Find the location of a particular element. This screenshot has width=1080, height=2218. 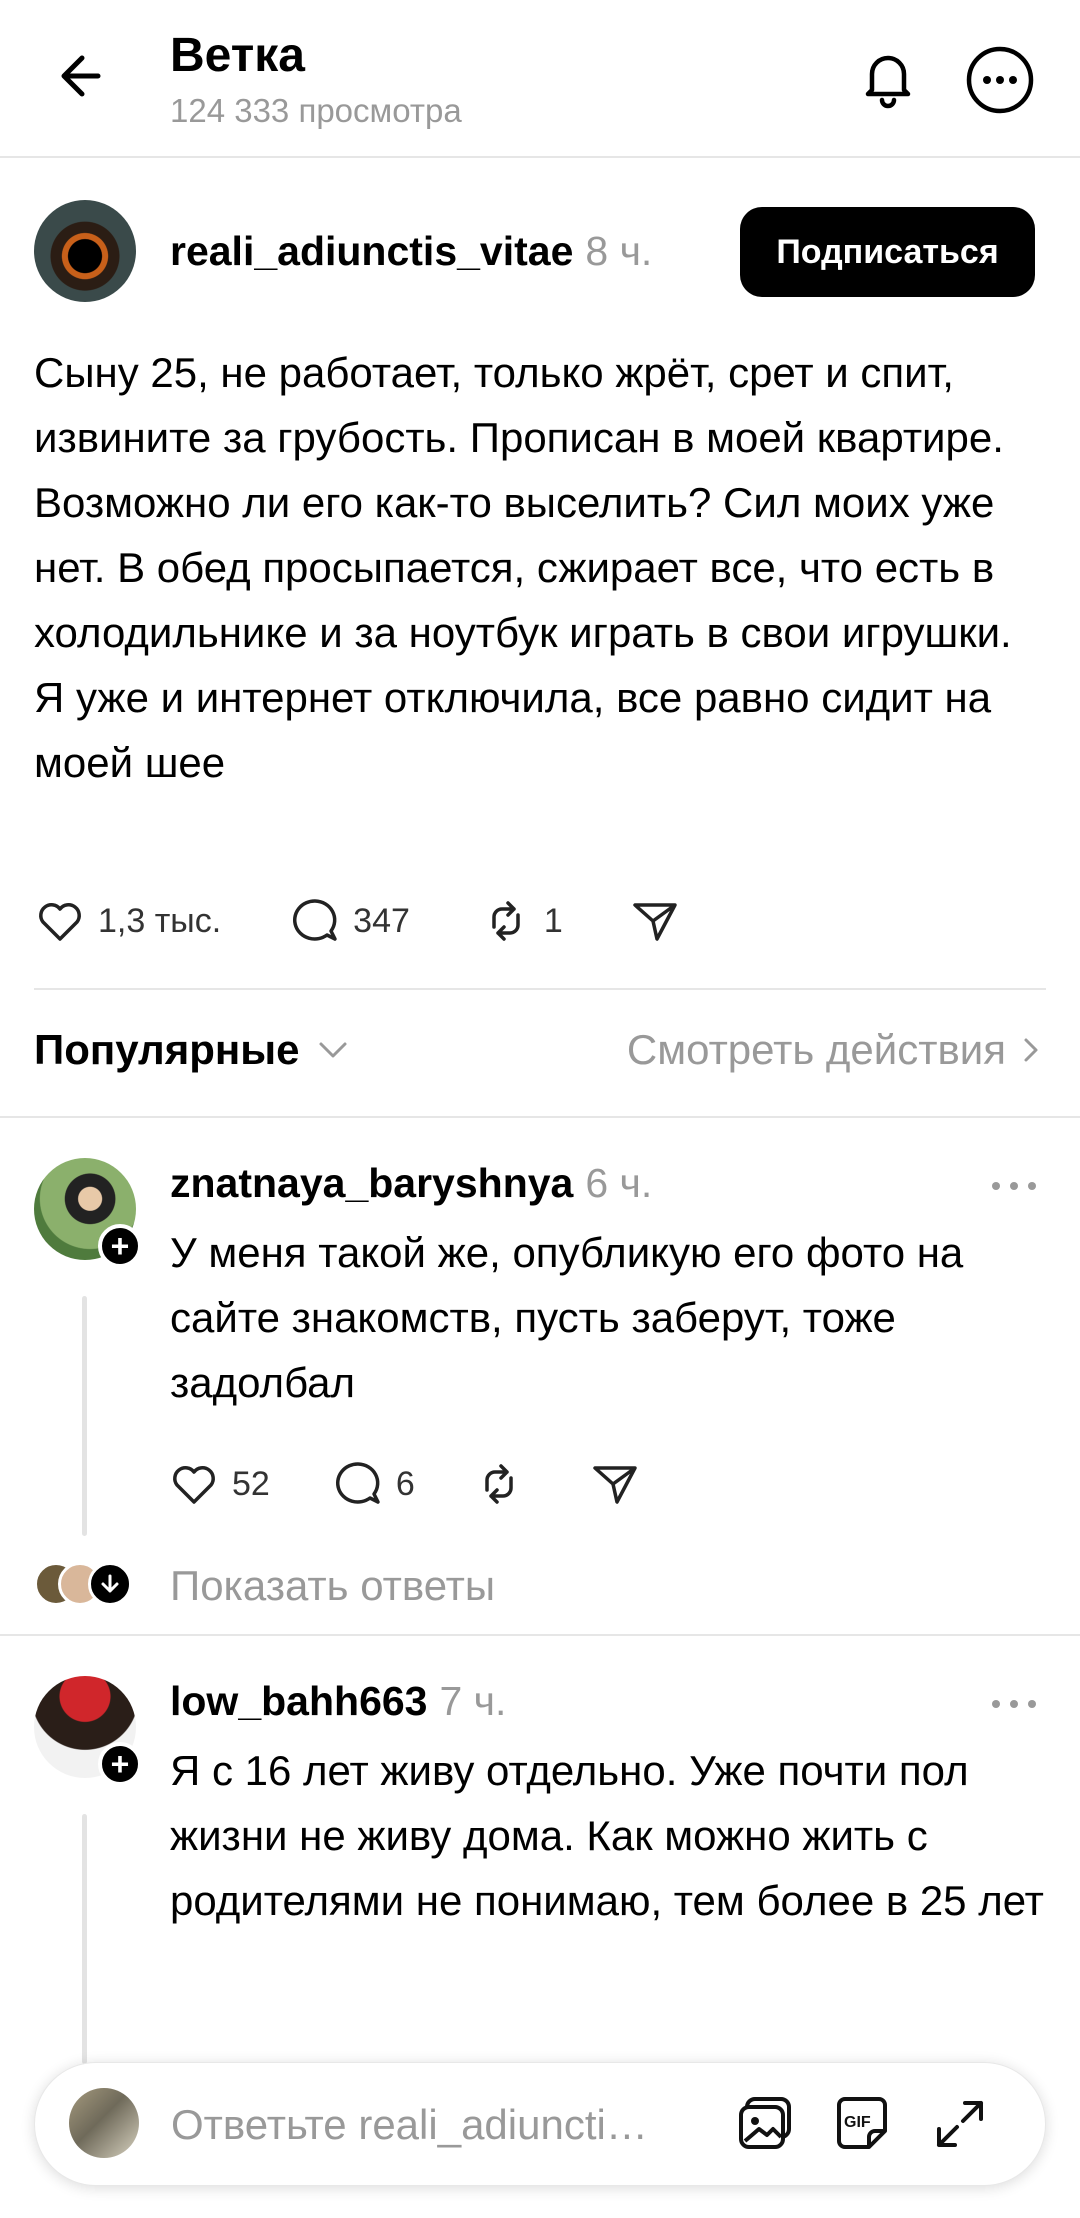

show-replies-link: Показать ответы is located at coordinates (332, 1586).